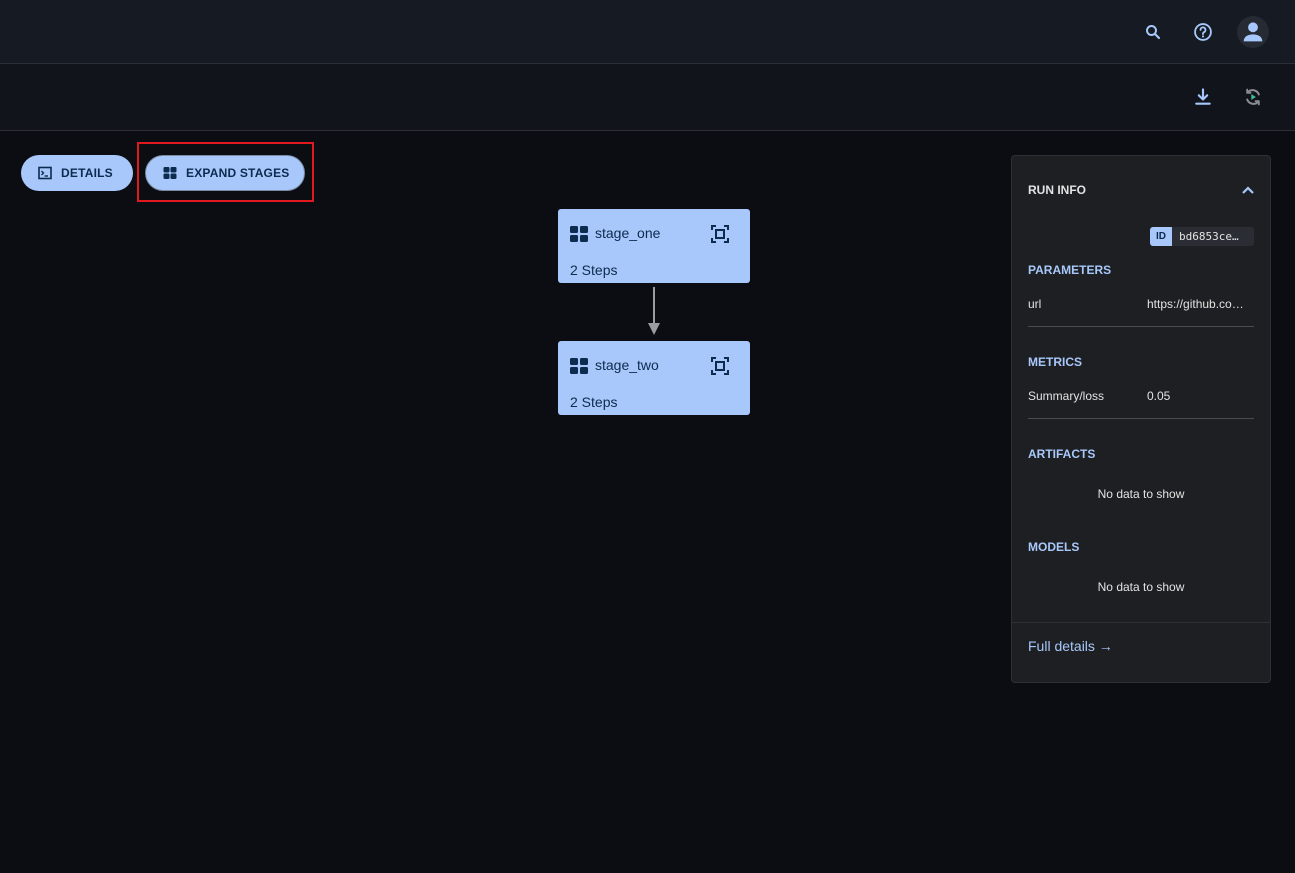 The height and width of the screenshot is (873, 1295). Describe the element at coordinates (1062, 454) in the screenshot. I see `artifacts-heading: ARTIFACTS` at that location.